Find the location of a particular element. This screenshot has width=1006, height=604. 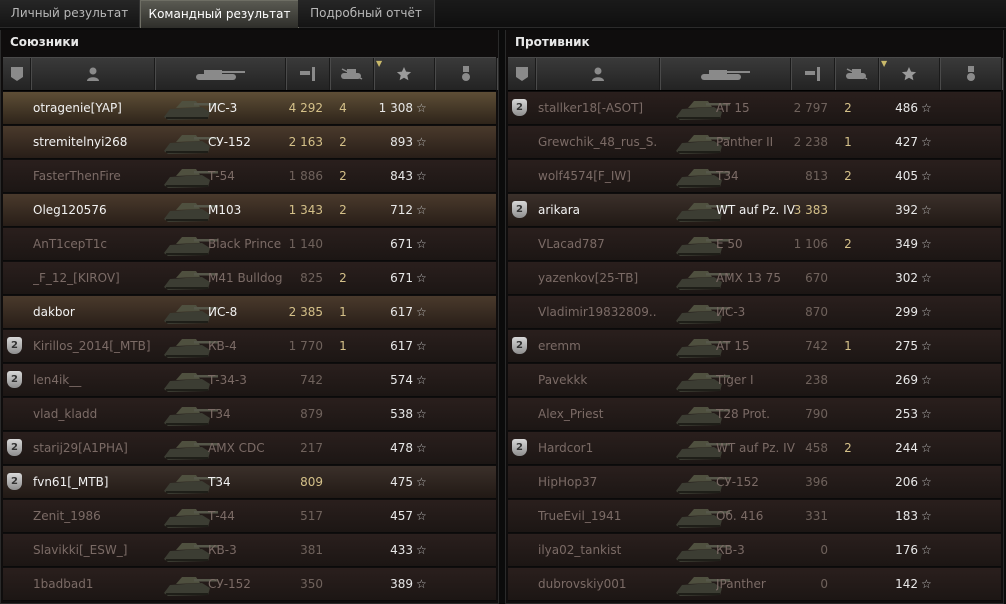

player-row: TrueEvil_1941 Об. 416 331 183 ☆ is located at coordinates (754, 516).